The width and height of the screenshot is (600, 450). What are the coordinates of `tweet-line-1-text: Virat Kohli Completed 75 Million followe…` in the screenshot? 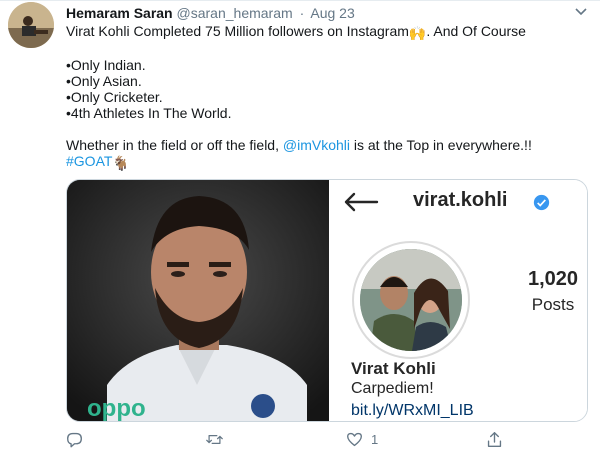 It's located at (237, 31).